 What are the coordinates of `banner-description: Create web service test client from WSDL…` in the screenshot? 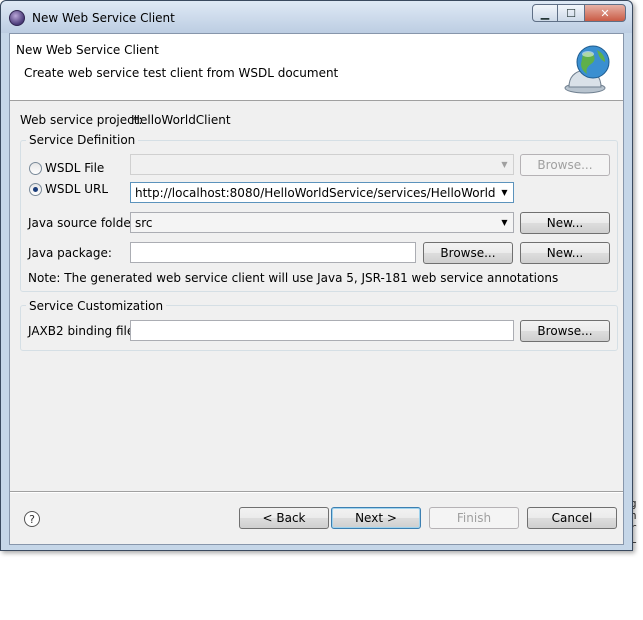 It's located at (181, 73).